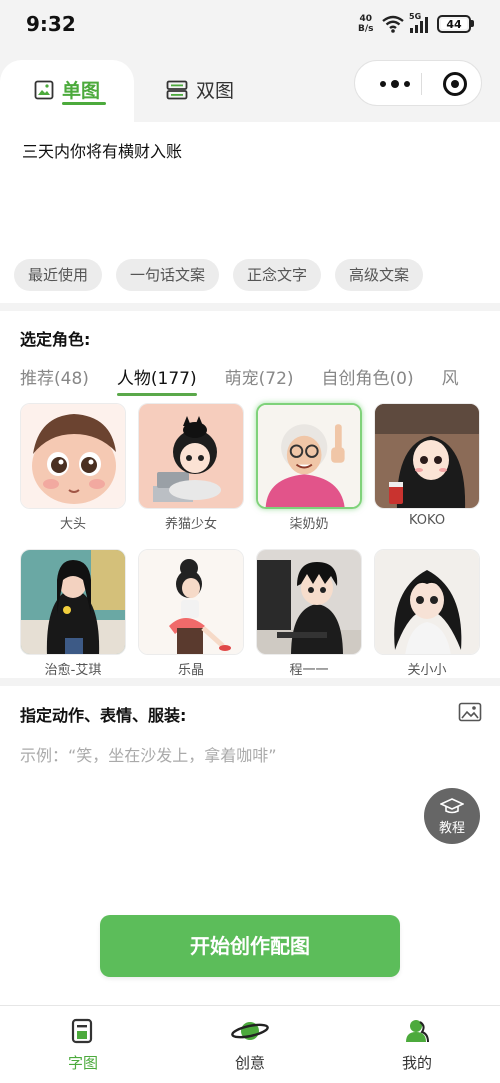  What do you see at coordinates (455, 84) in the screenshot?
I see `close-miniprogram-icon` at bounding box center [455, 84].